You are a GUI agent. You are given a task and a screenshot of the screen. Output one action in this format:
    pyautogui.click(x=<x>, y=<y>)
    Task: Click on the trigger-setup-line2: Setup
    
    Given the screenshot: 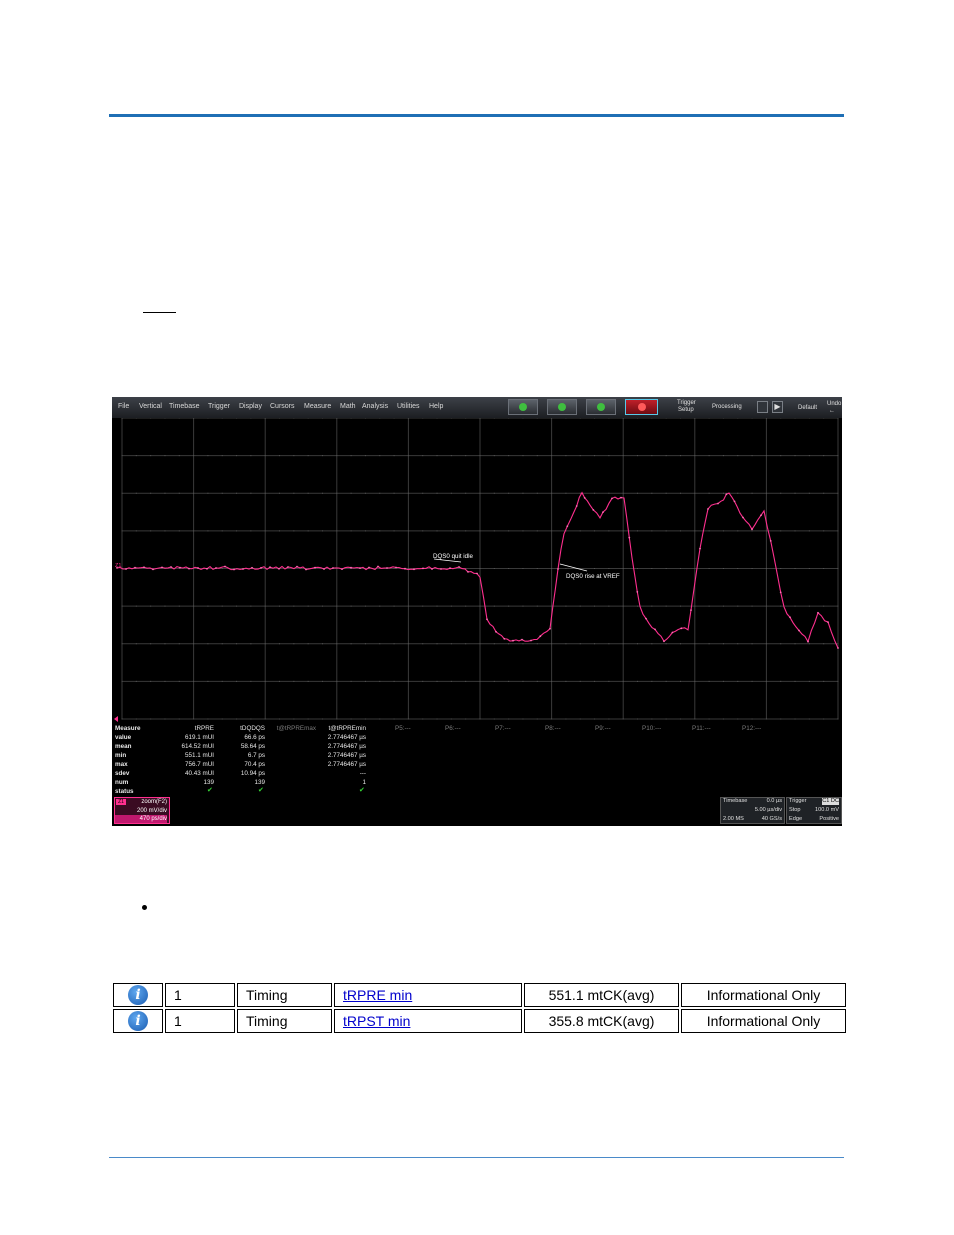 What is the action you would take?
    pyautogui.click(x=686, y=410)
    